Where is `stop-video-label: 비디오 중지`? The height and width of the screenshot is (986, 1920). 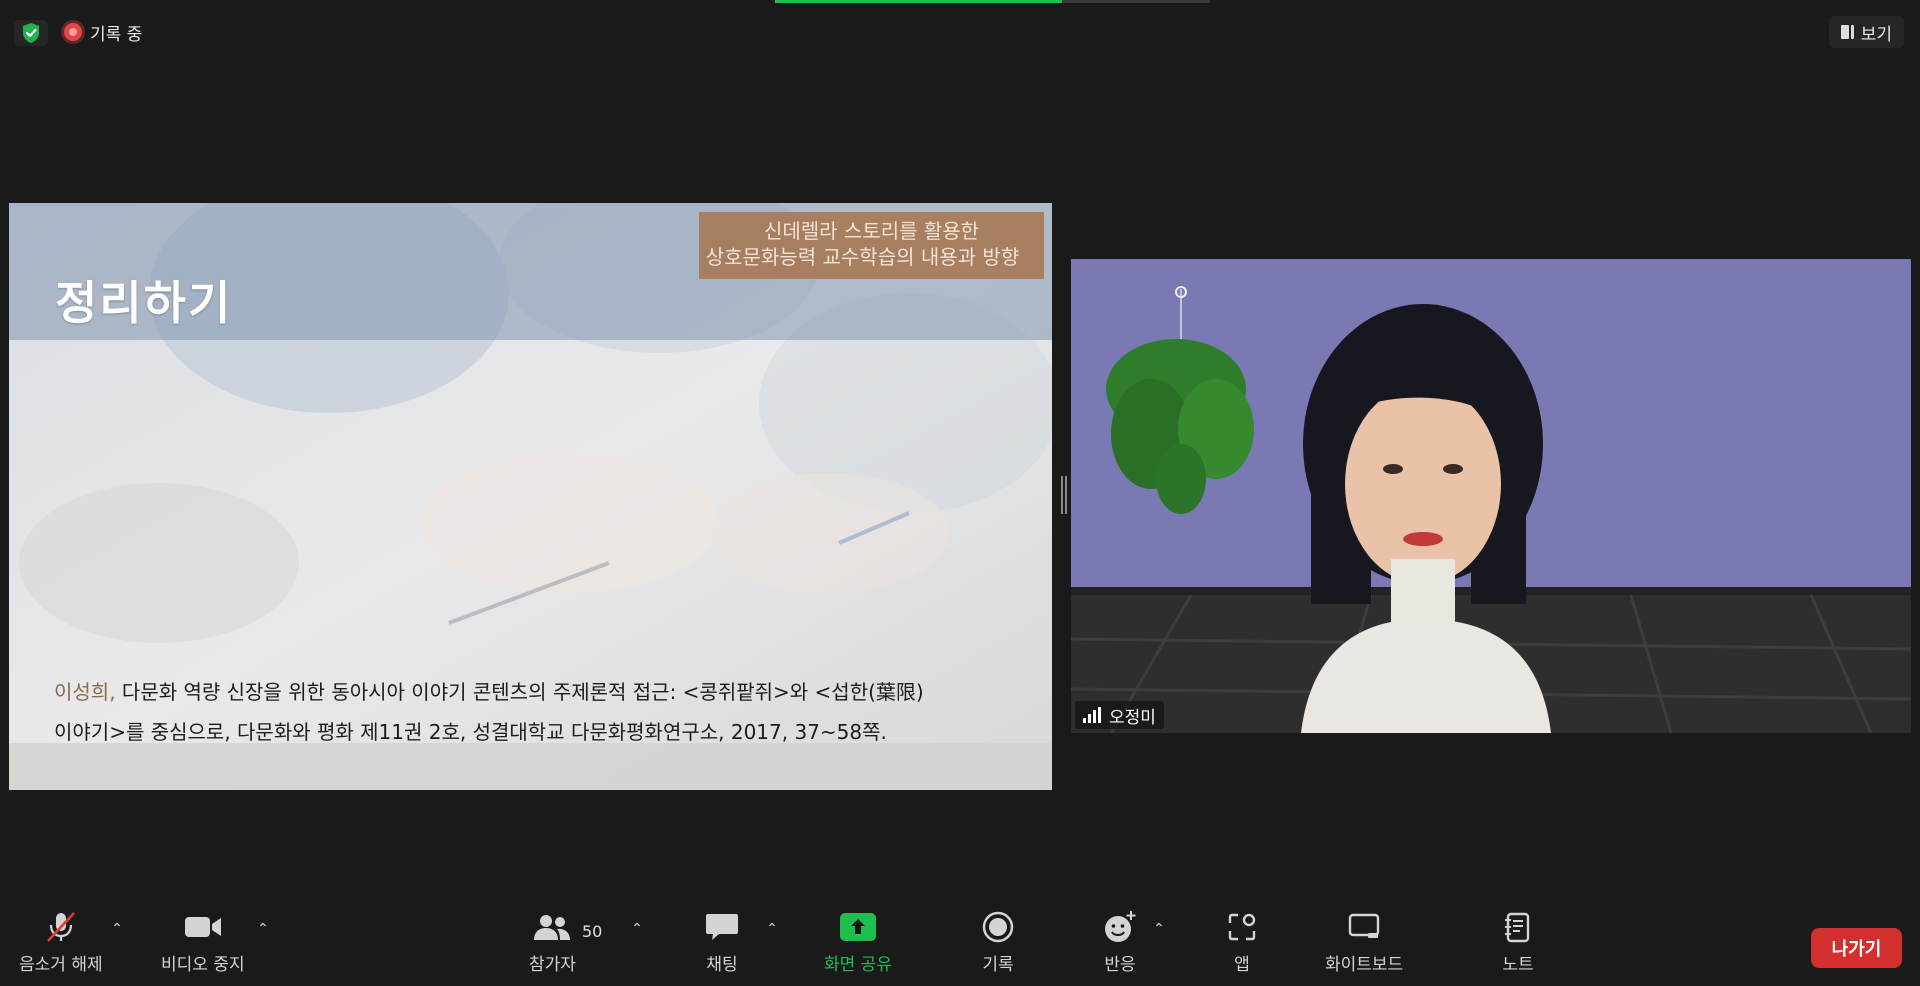
stop-video-label: 비디오 중지 is located at coordinates (203, 965).